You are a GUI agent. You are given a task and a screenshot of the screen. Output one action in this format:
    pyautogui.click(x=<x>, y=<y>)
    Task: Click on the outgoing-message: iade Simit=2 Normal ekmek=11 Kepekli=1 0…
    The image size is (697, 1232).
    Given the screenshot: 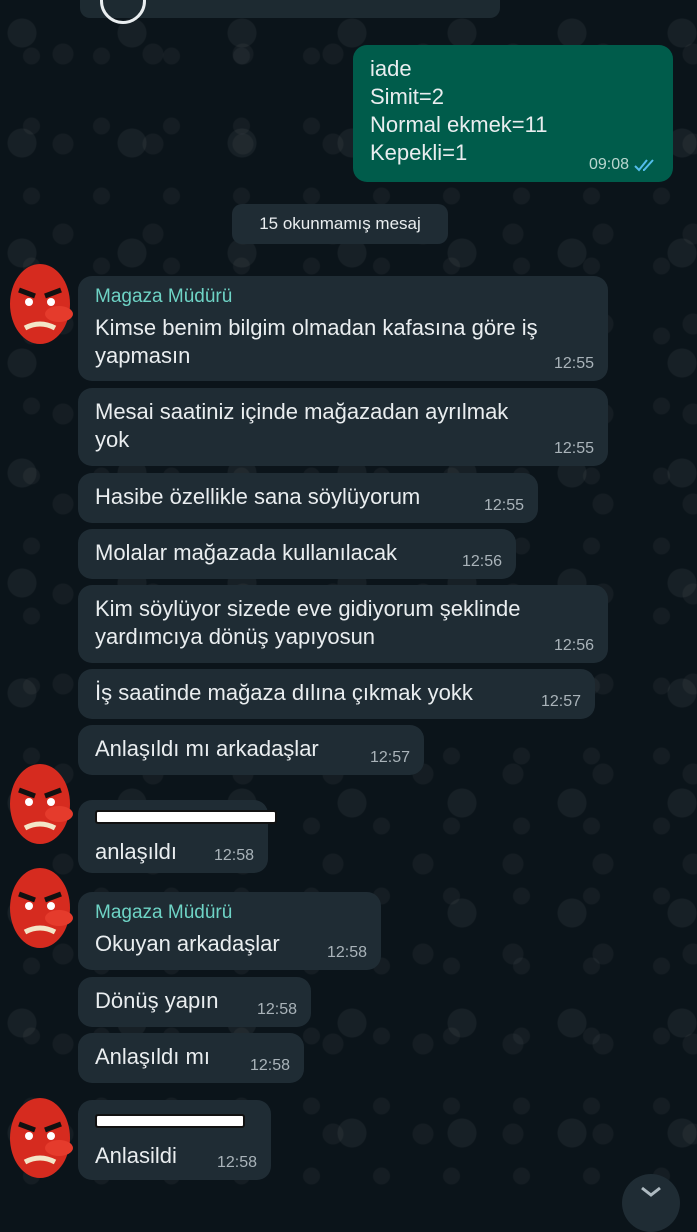 What is the action you would take?
    pyautogui.click(x=513, y=113)
    